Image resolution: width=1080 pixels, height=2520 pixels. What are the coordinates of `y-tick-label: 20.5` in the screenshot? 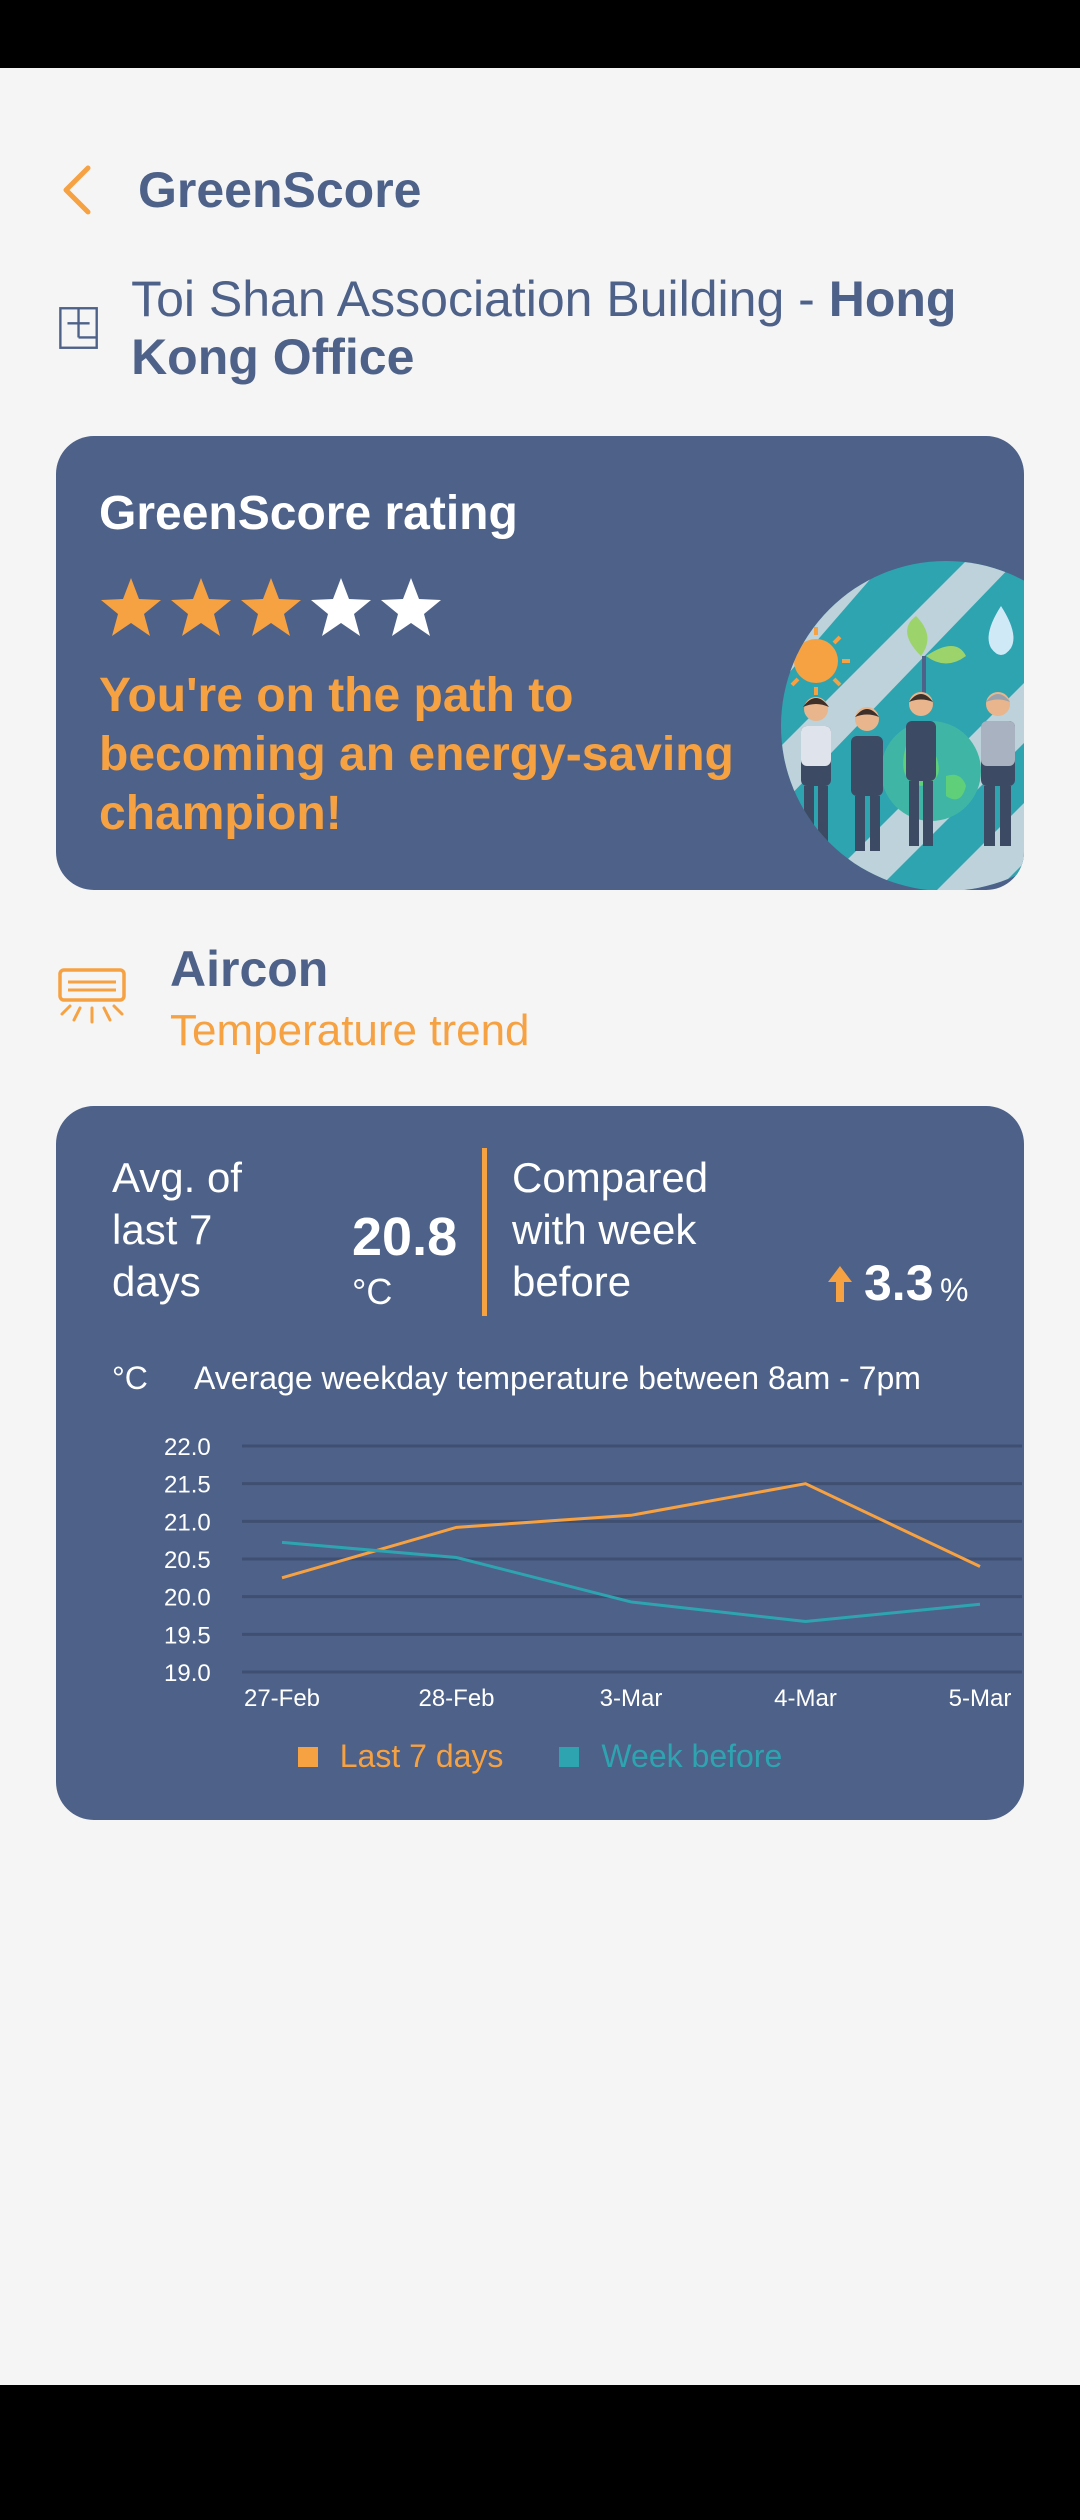 It's located at (187, 1560).